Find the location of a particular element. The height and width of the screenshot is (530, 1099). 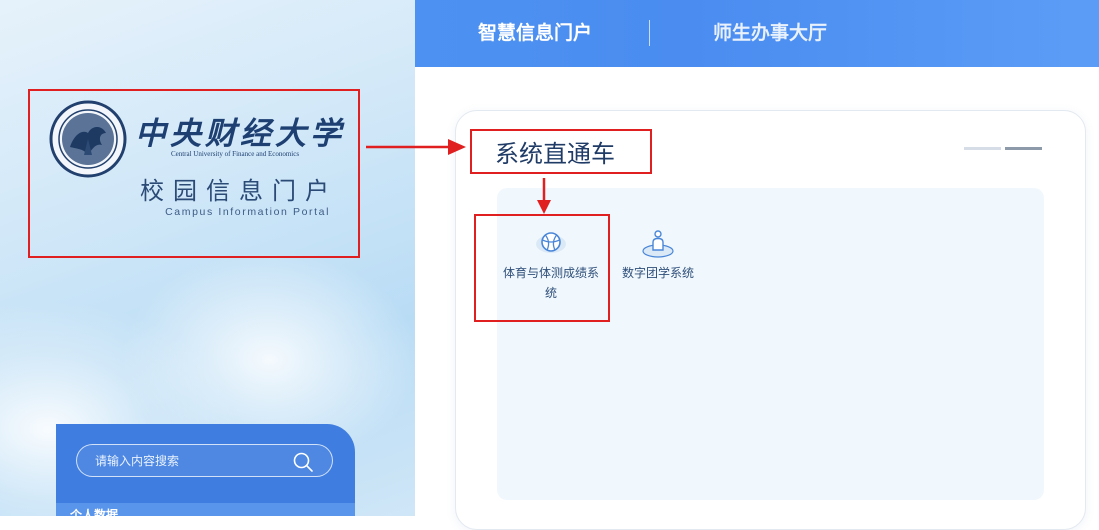

arrow-down-icon is located at coordinates (544, 196).